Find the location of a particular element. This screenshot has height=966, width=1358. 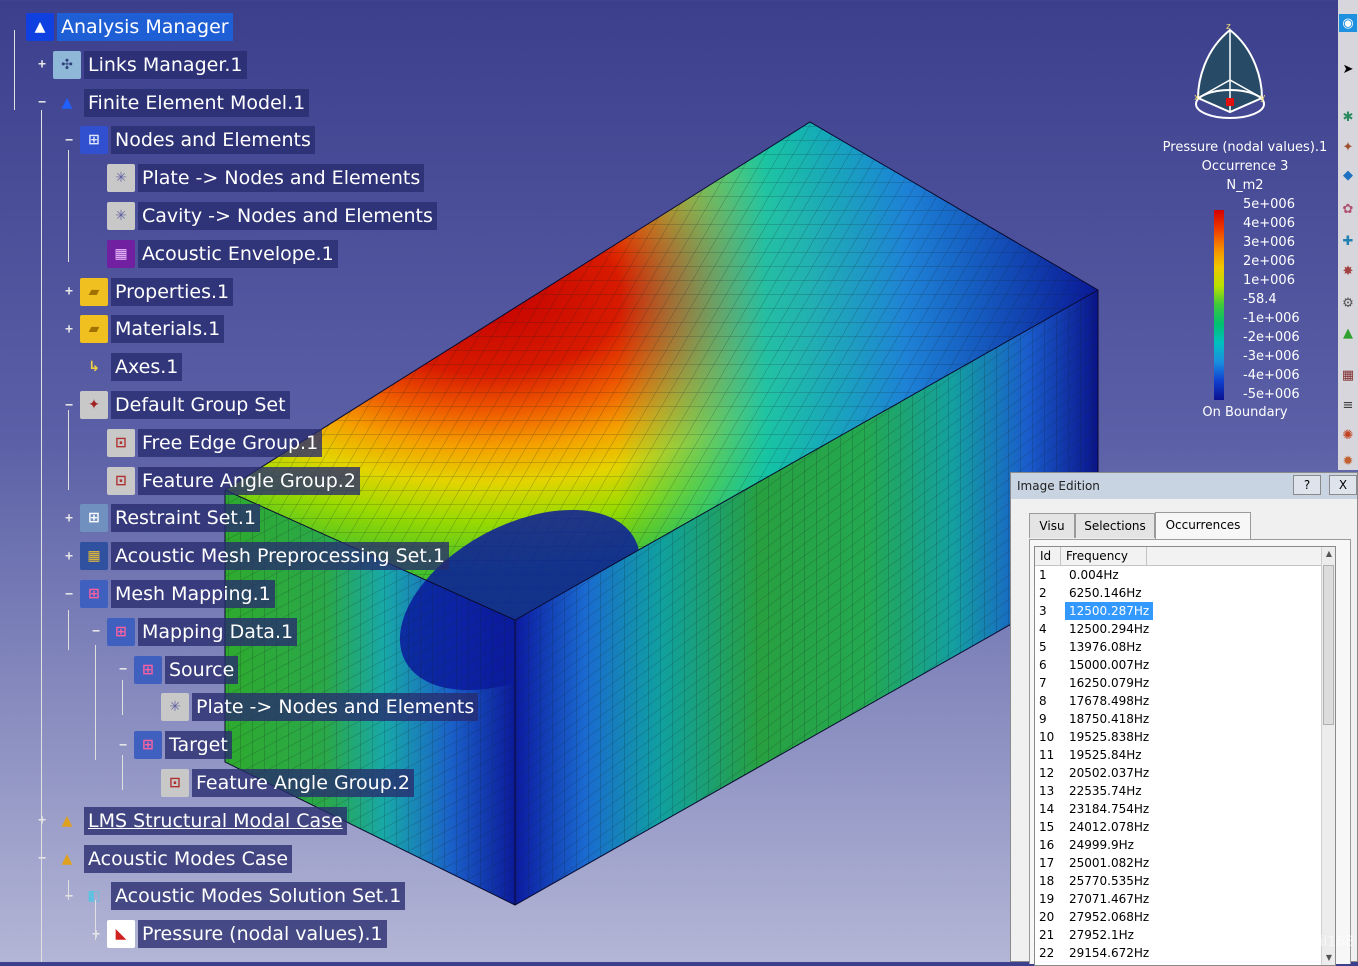

tree-node: + ◣Pressure (nodal values).1 is located at coordinates (238, 934).